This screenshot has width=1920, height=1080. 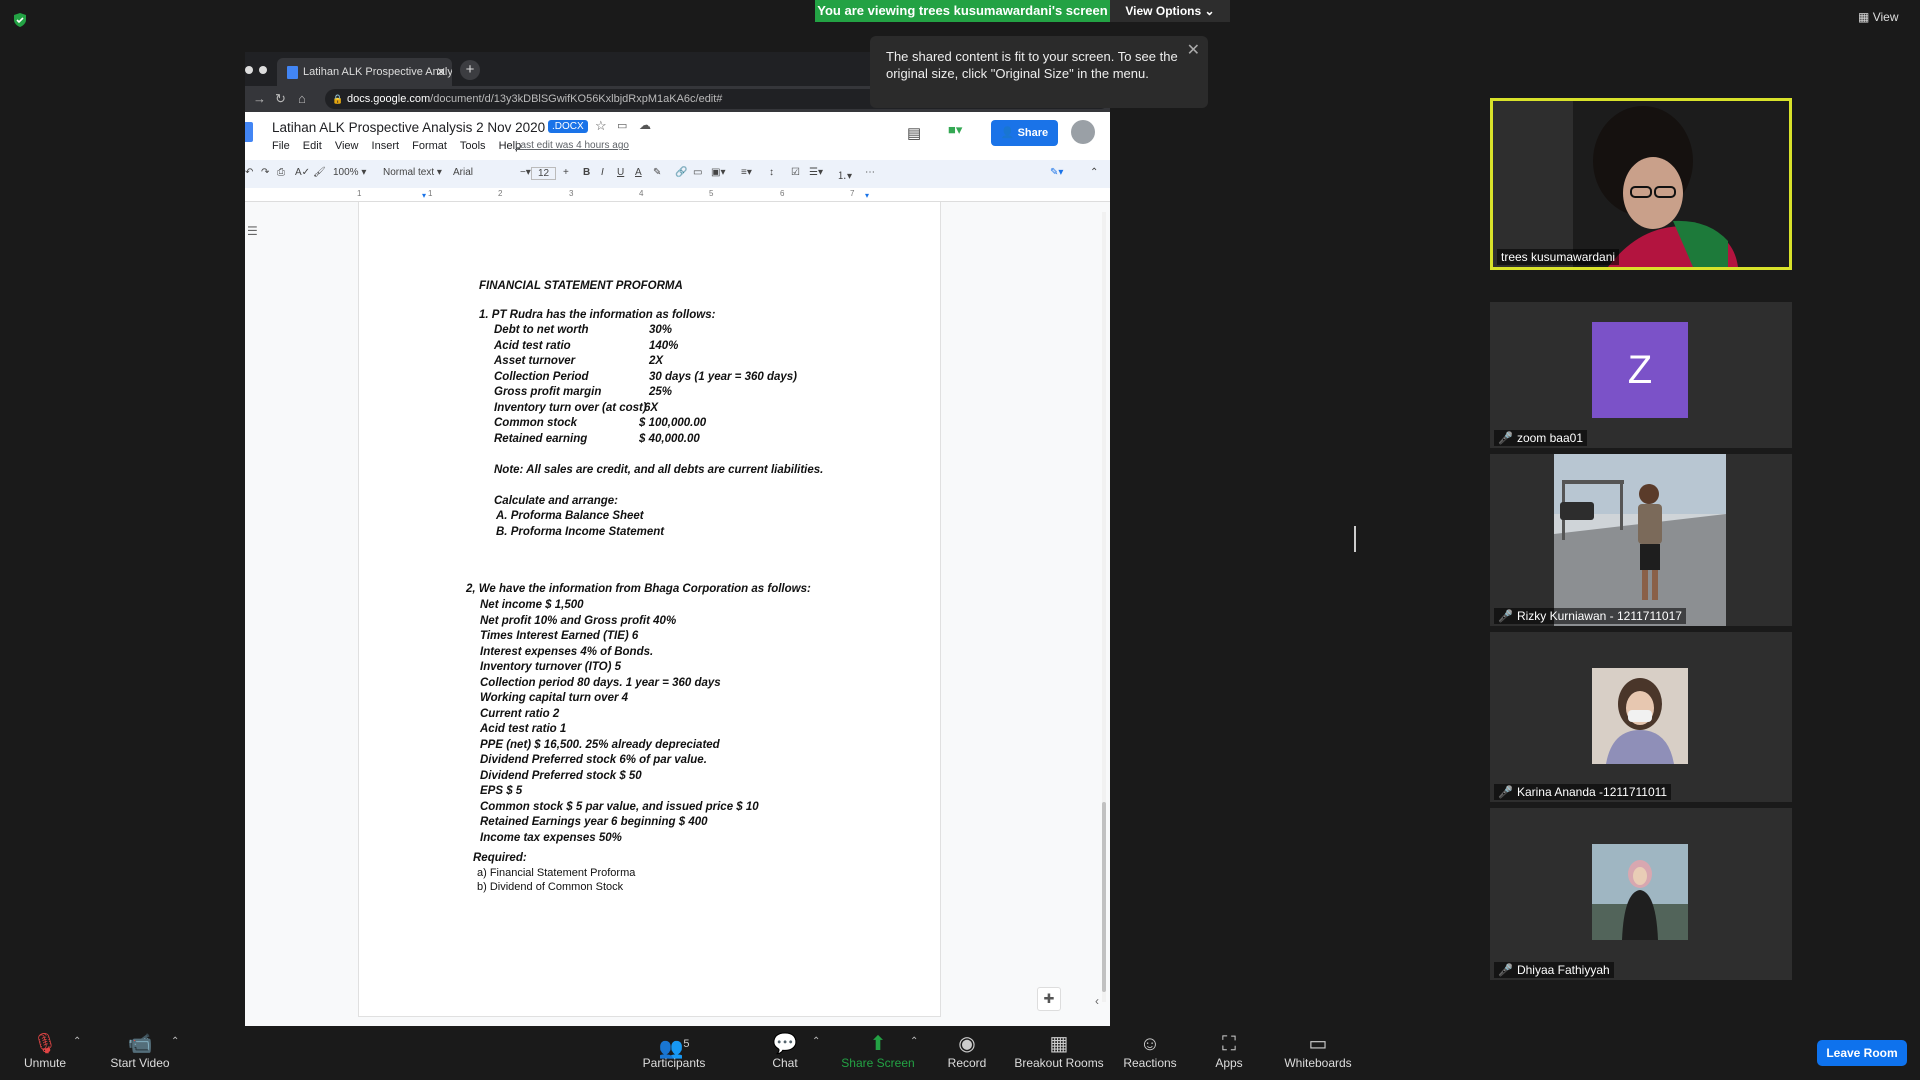 I want to click on share-button: 👤 Share, so click(x=1024, y=133).